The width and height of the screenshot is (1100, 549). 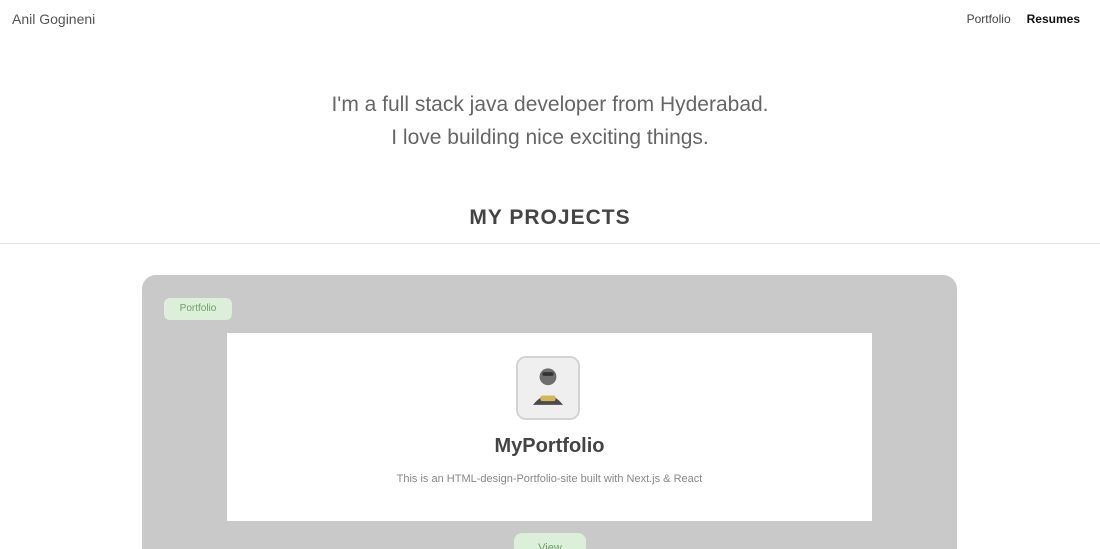 What do you see at coordinates (1023, 19) in the screenshot?
I see `main-nav: Portfolio Resumes` at bounding box center [1023, 19].